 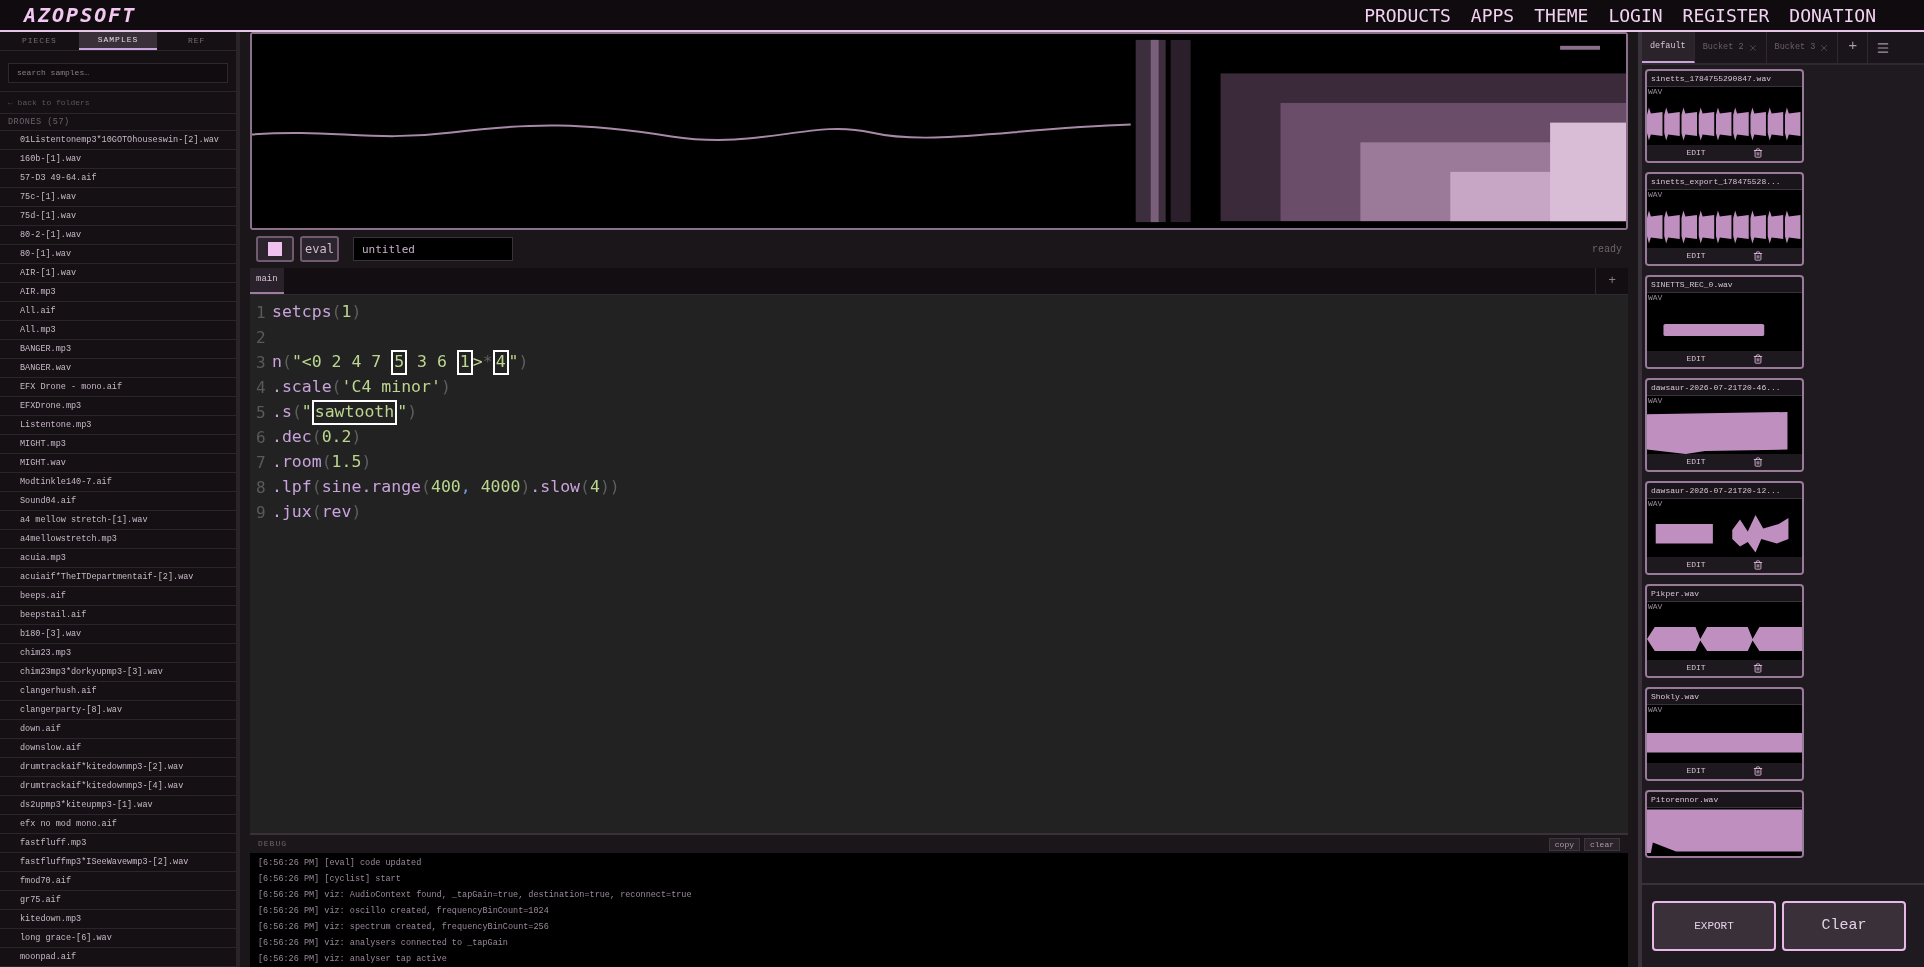 I want to click on sidebar-tab: PIECES, so click(x=39, y=41).